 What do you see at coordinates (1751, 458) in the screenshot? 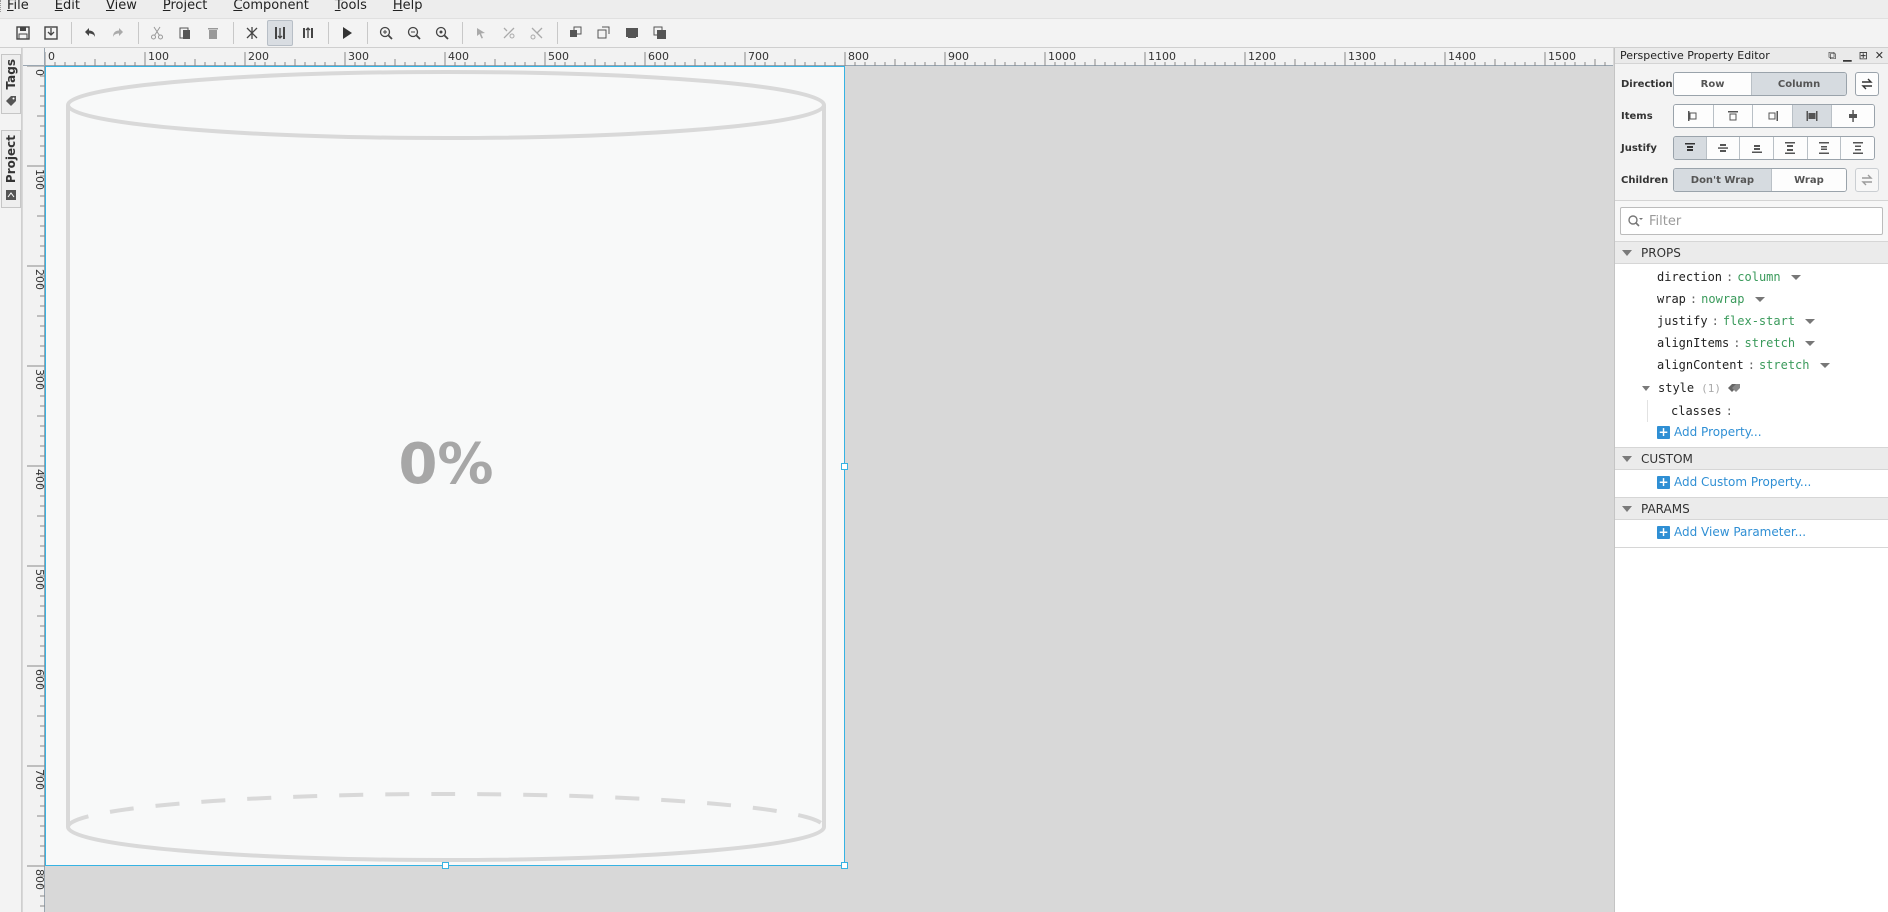
I see `section-custom-header: CUSTOM` at bounding box center [1751, 458].